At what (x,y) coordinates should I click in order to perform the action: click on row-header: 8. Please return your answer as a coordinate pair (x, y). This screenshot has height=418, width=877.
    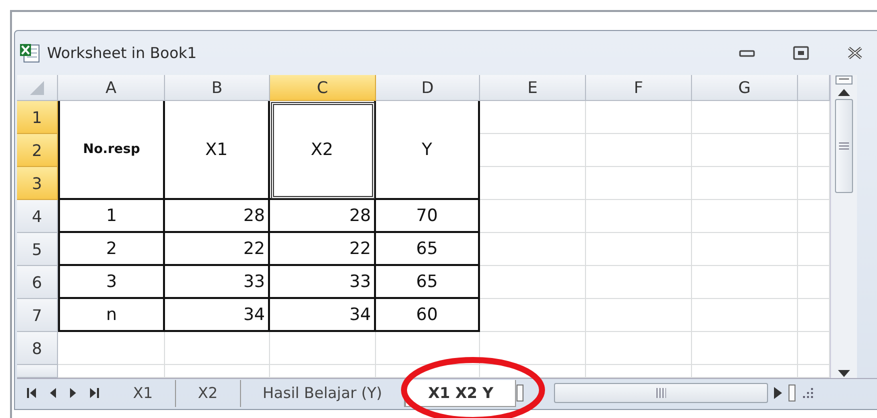
    Looking at the image, I should click on (37, 348).